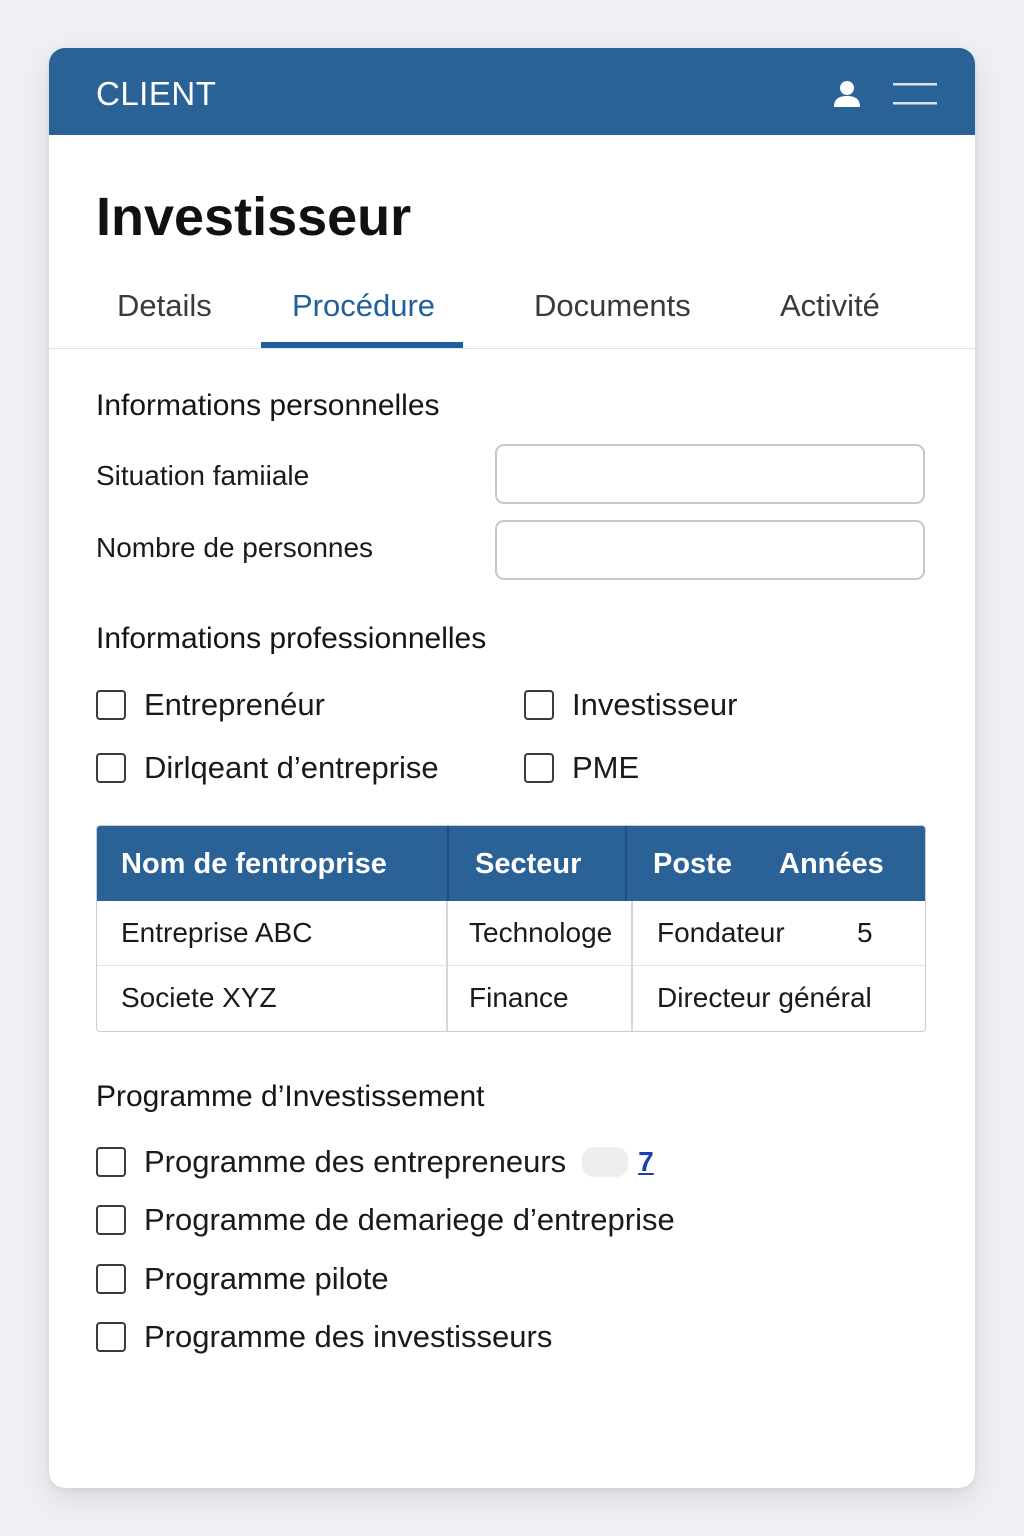  I want to click on redacted-mark, so click(605, 1162).